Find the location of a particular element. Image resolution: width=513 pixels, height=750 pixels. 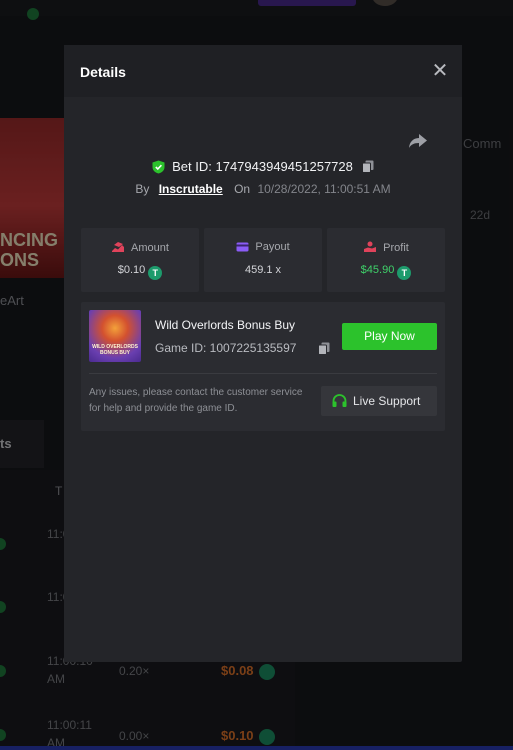

stat-profit-value-row: $45.90 T is located at coordinates (386, 272).